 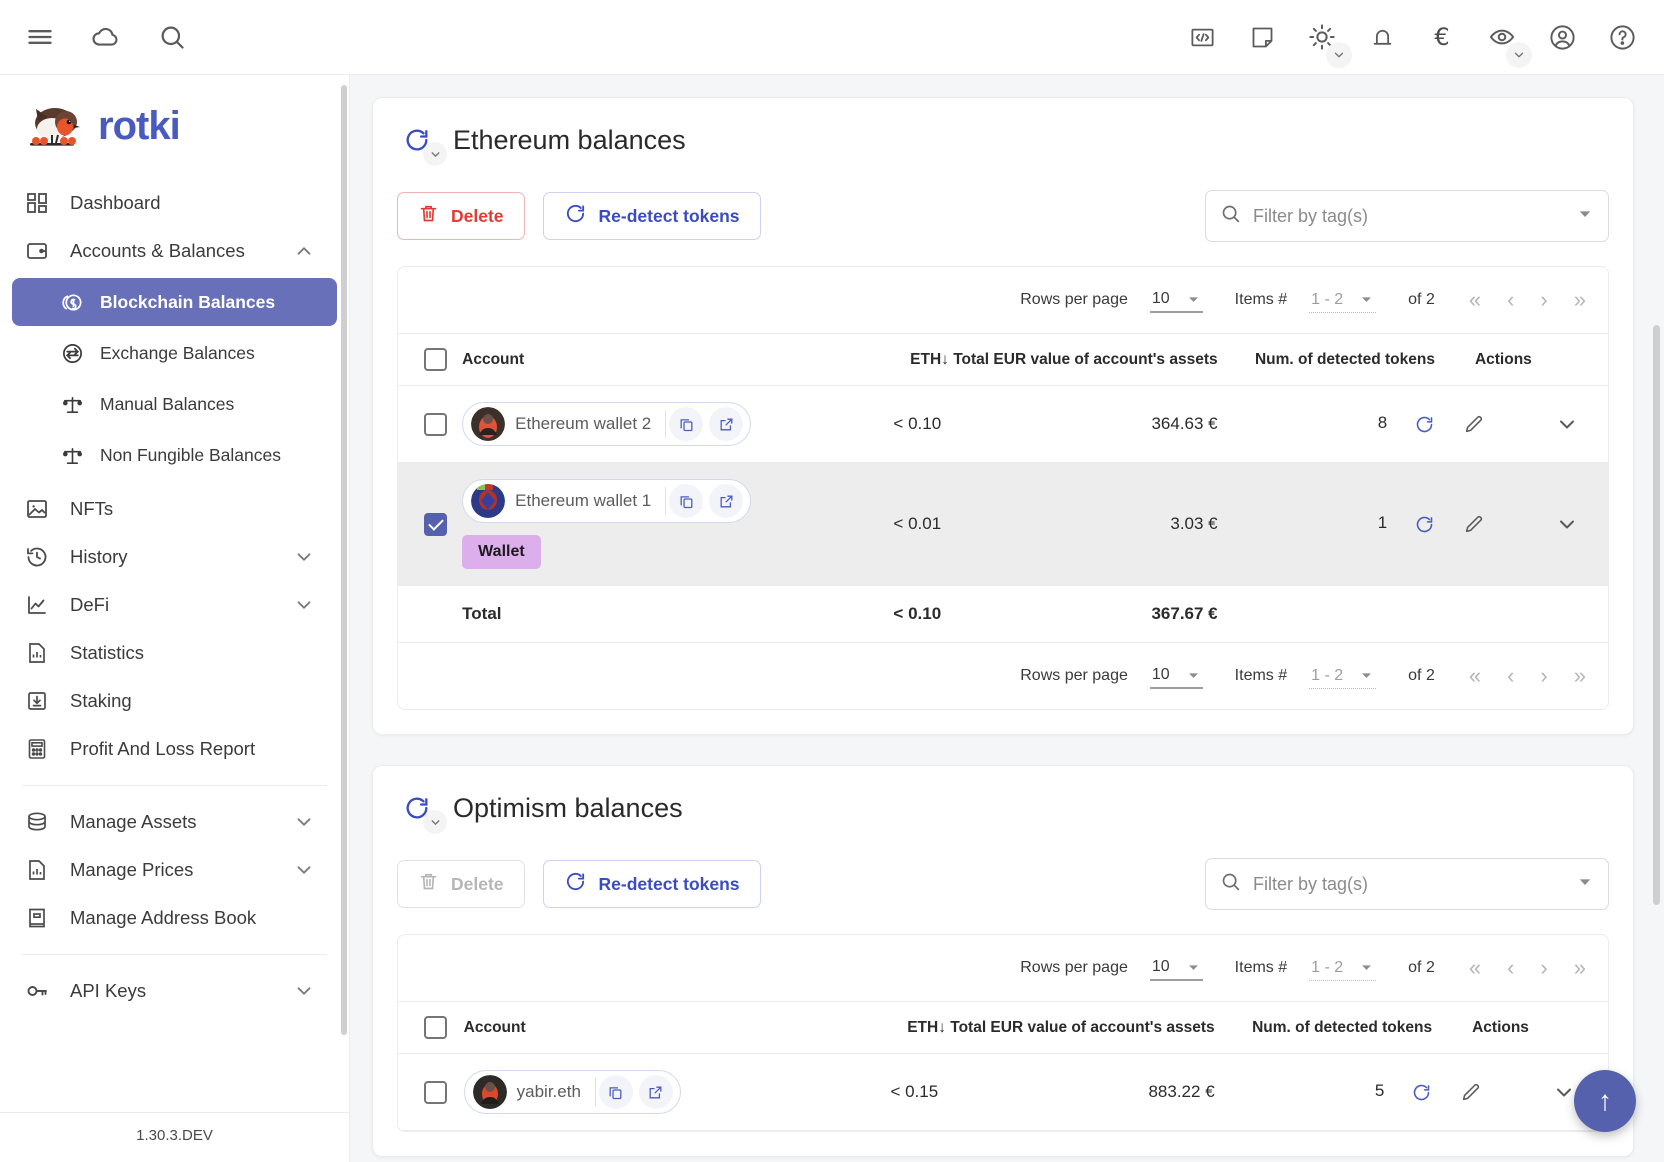 I want to click on sidebar-item-exchange-balances: Exchange Balances, so click(x=174, y=353).